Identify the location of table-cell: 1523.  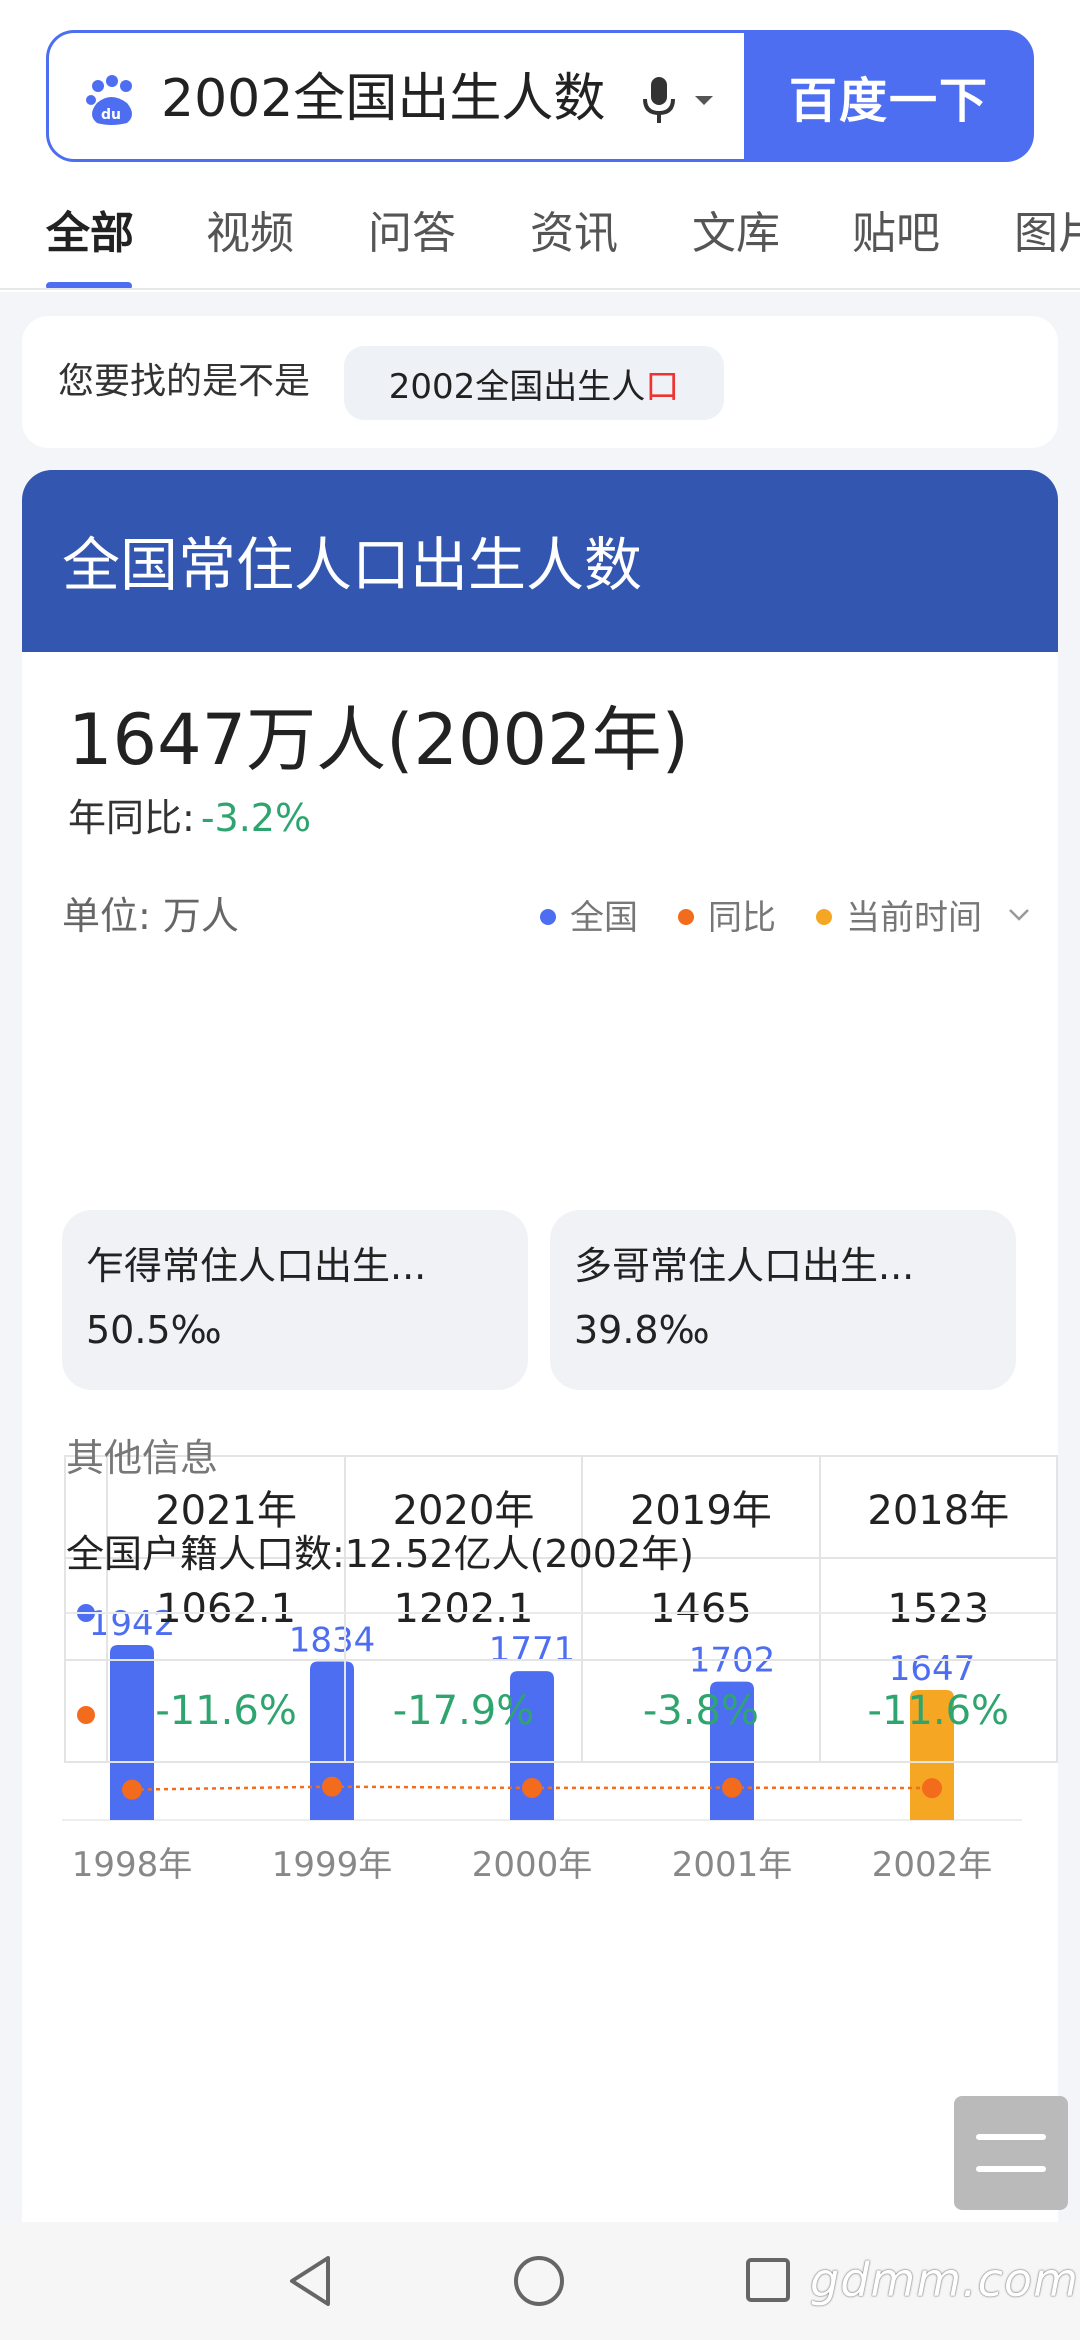
(938, 1609).